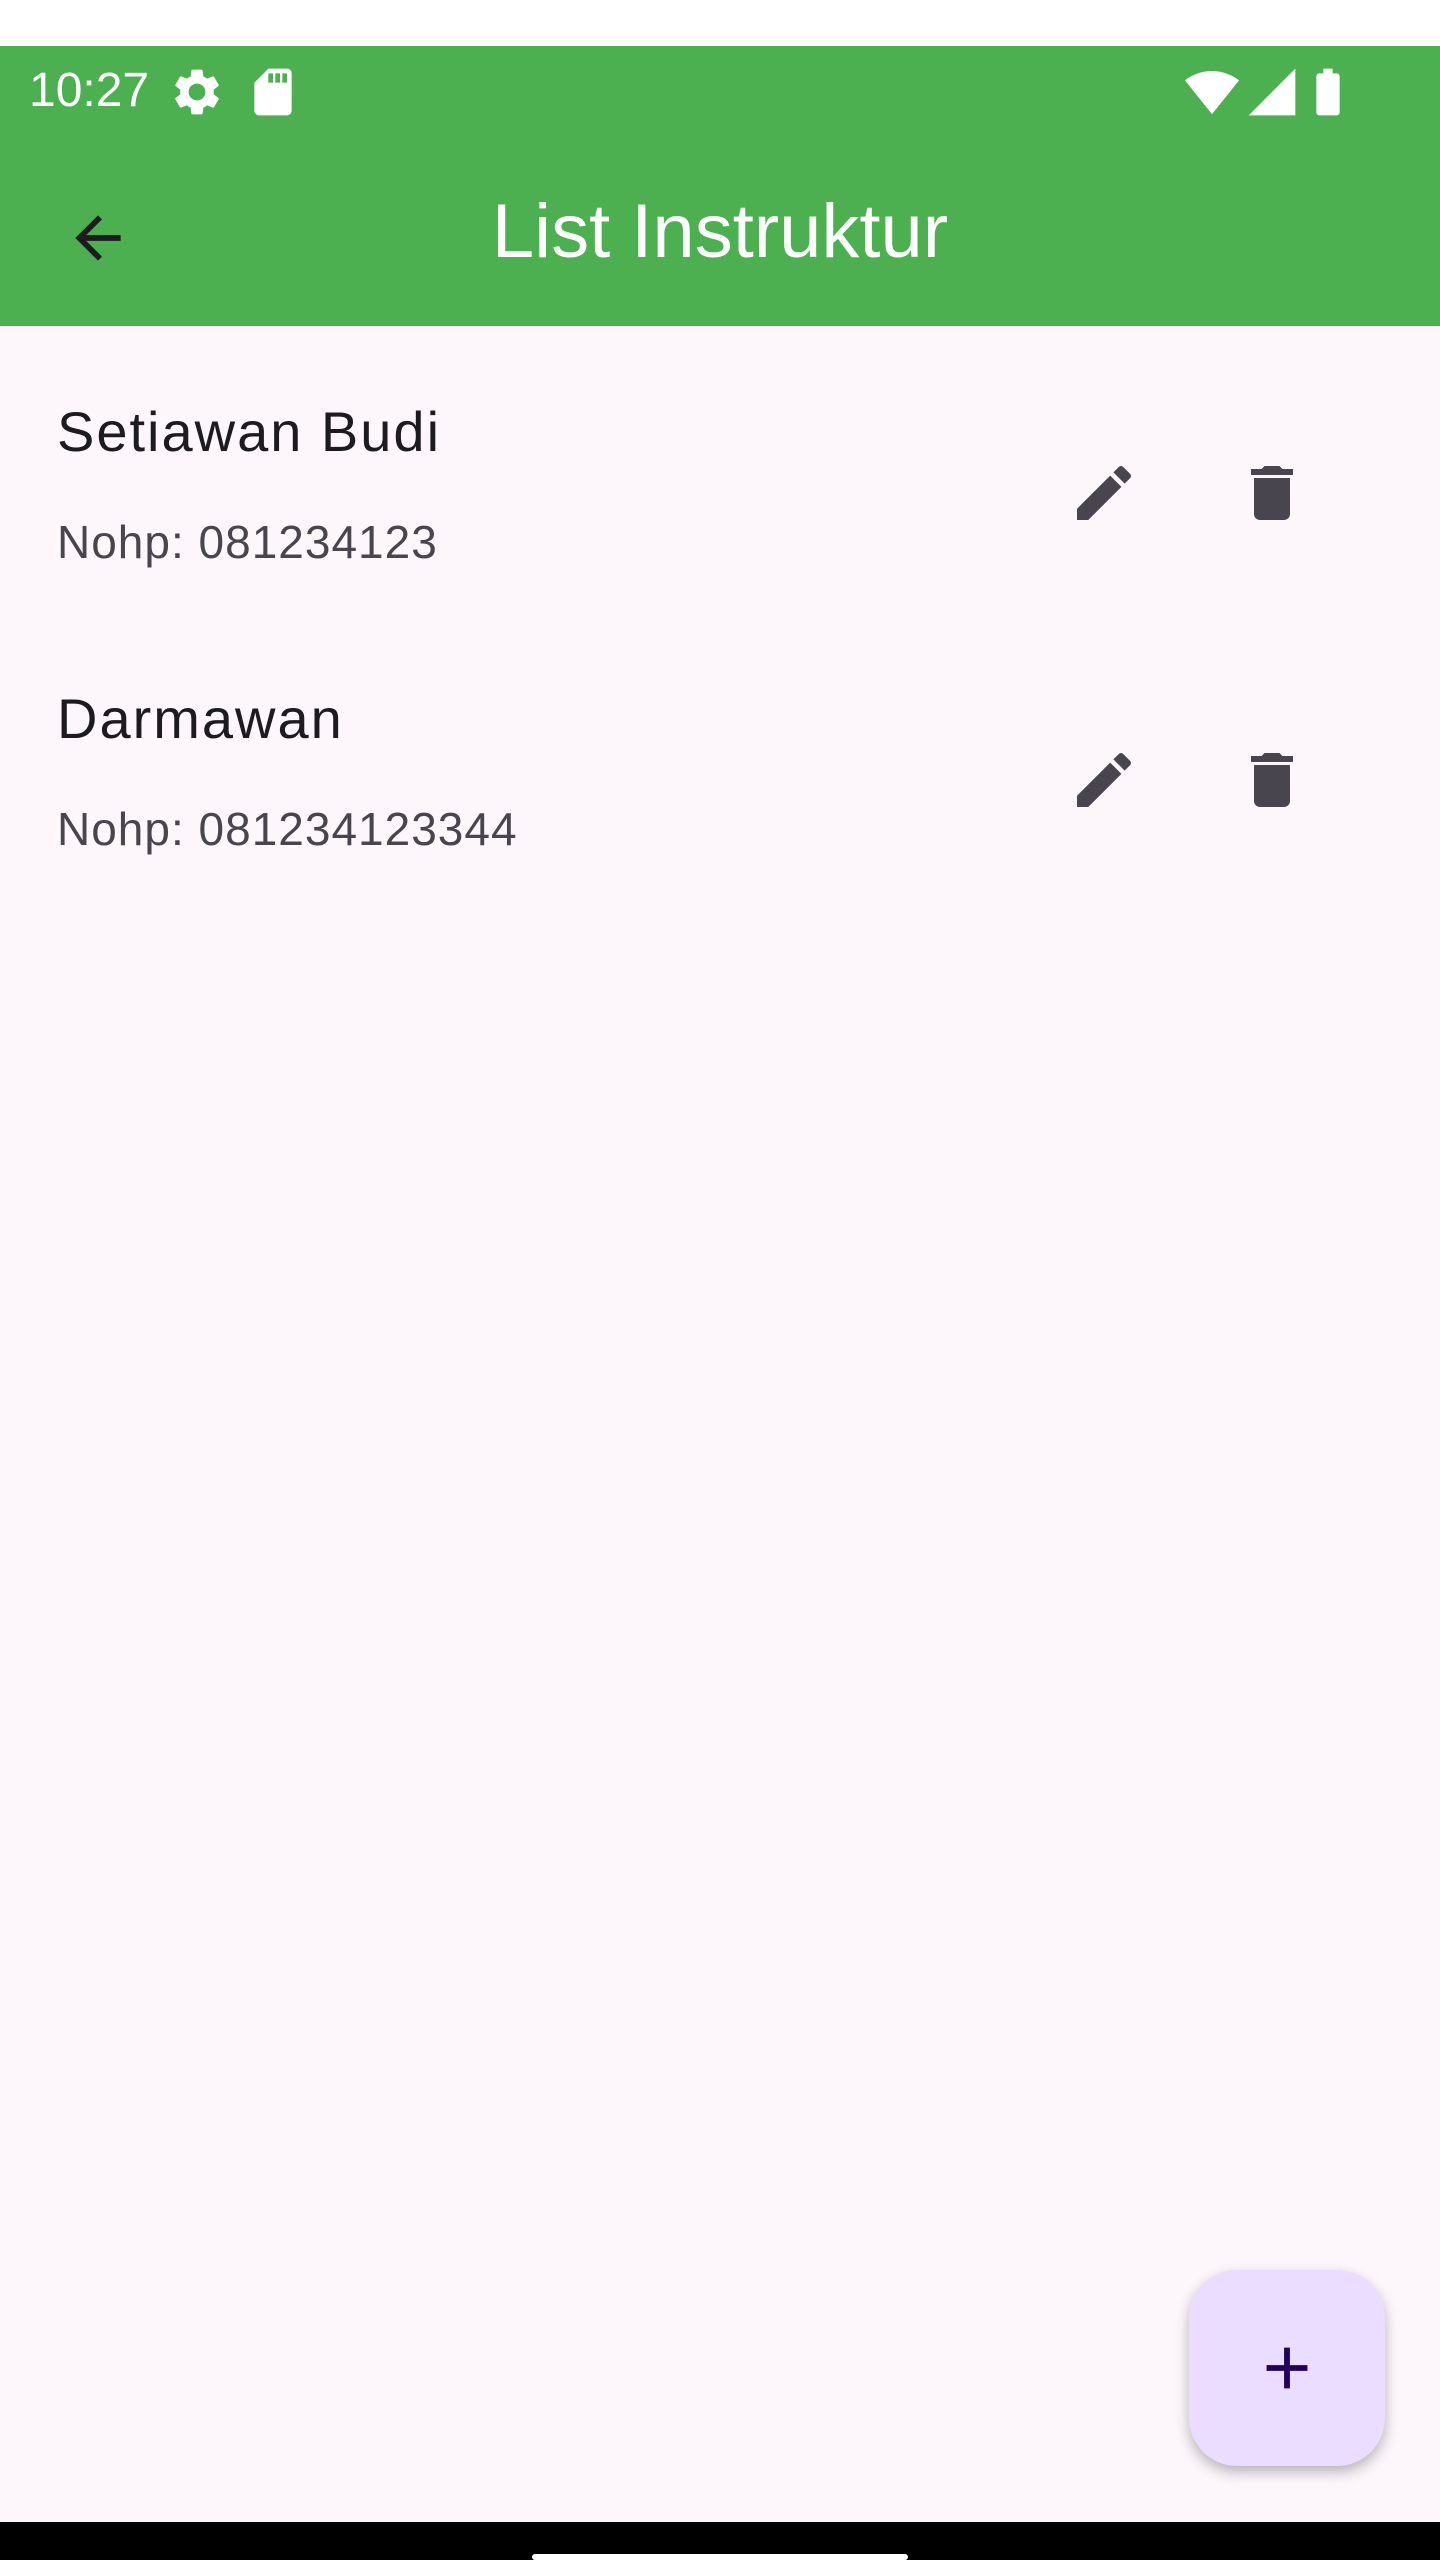 The height and width of the screenshot is (2560, 1440). Describe the element at coordinates (1328, 92) in the screenshot. I see `battery-icon` at that location.